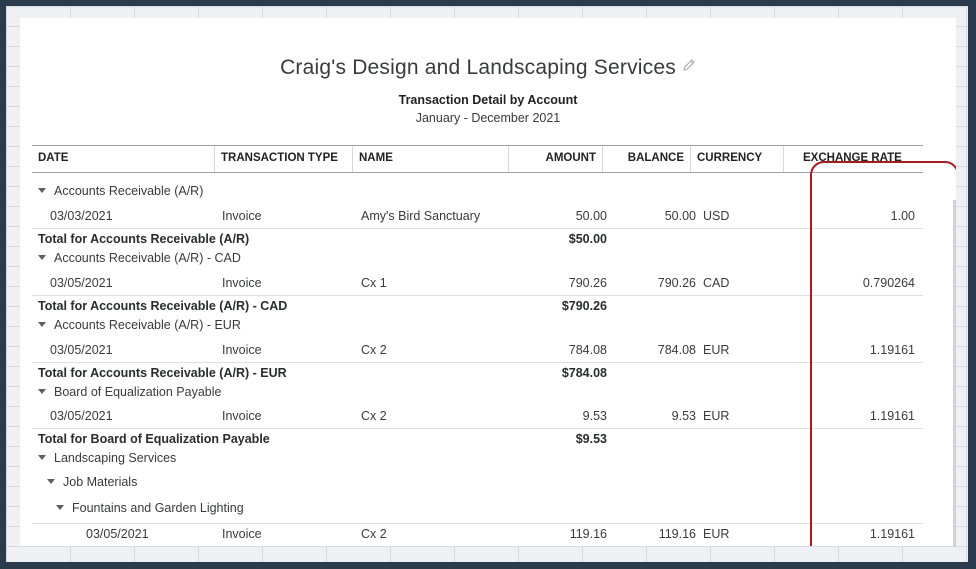 This screenshot has height=569, width=976. What do you see at coordinates (683, 416) in the screenshot?
I see `cell-balance: 9.53` at bounding box center [683, 416].